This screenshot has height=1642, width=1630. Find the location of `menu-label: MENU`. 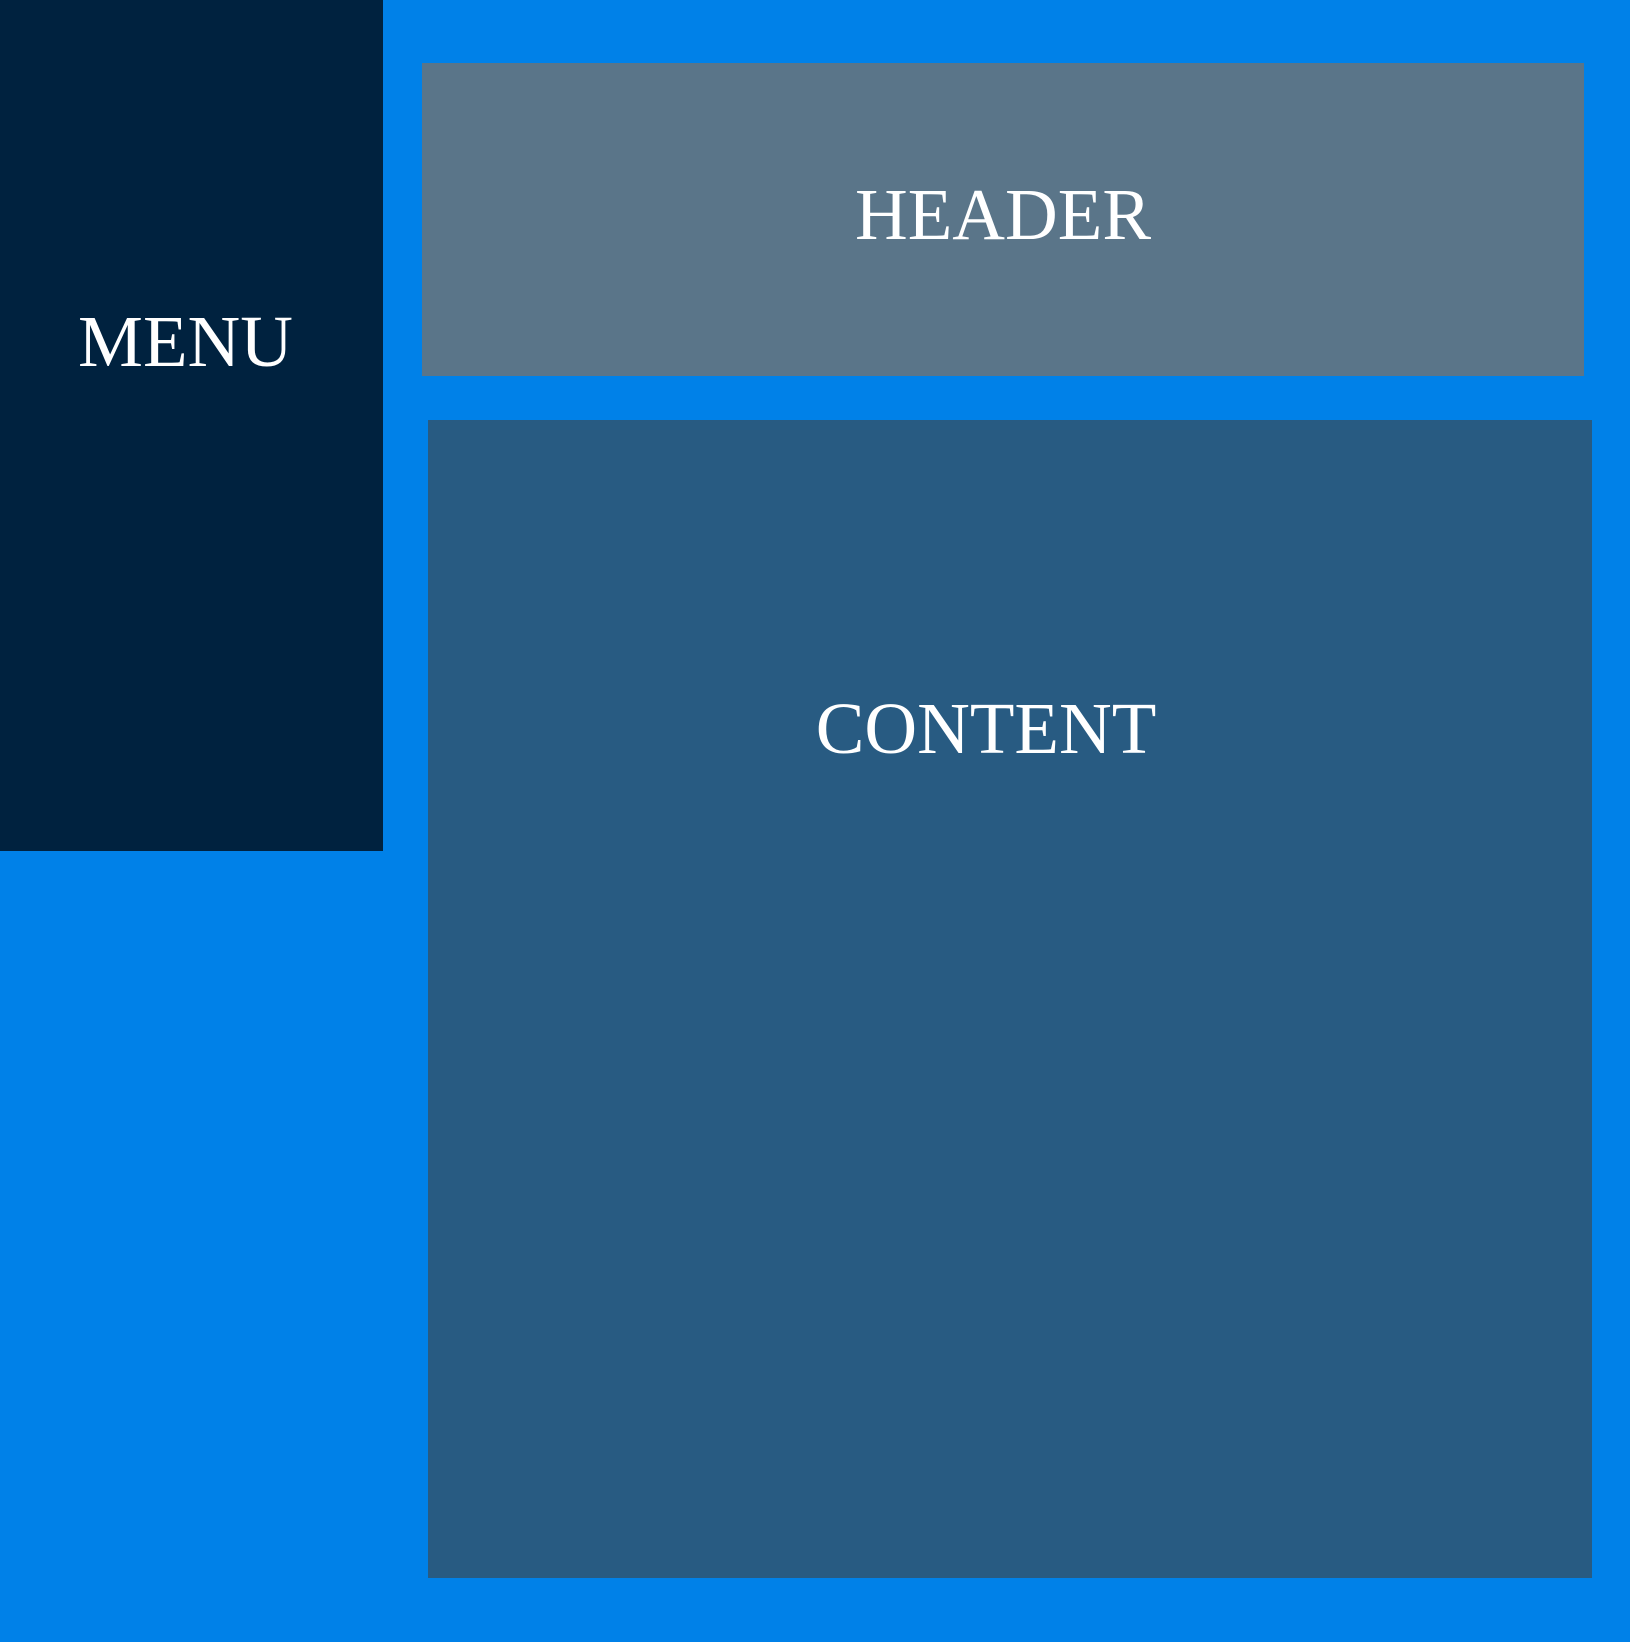

menu-label: MENU is located at coordinates (185, 341).